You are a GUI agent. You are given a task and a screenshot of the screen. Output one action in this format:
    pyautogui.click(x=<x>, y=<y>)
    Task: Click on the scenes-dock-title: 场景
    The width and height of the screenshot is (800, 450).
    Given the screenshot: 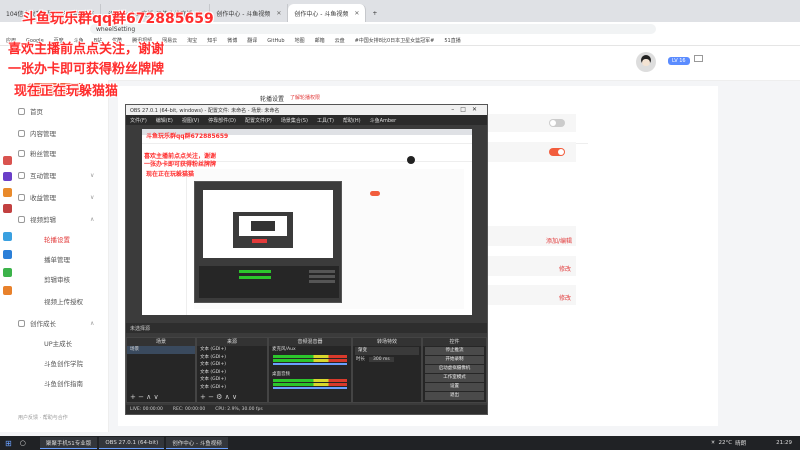 What is the action you would take?
    pyautogui.click(x=161, y=342)
    